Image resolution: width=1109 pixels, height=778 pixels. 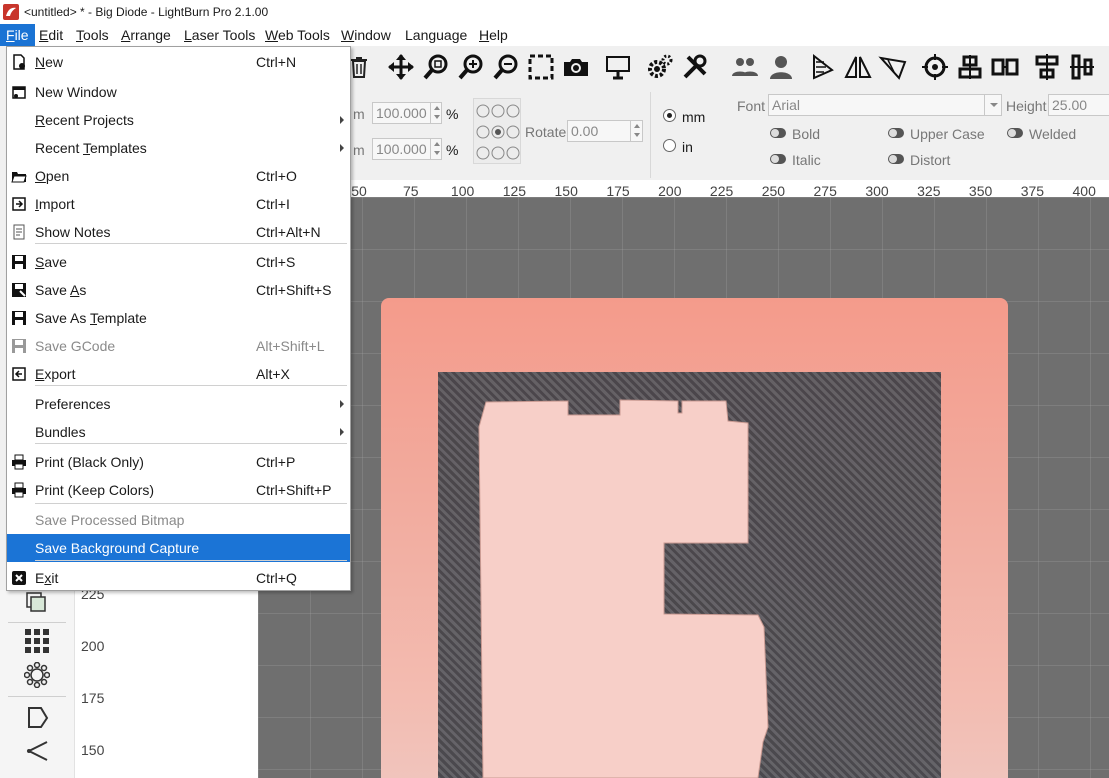 I want to click on menu-item-preferences: Preferences, so click(x=178, y=404).